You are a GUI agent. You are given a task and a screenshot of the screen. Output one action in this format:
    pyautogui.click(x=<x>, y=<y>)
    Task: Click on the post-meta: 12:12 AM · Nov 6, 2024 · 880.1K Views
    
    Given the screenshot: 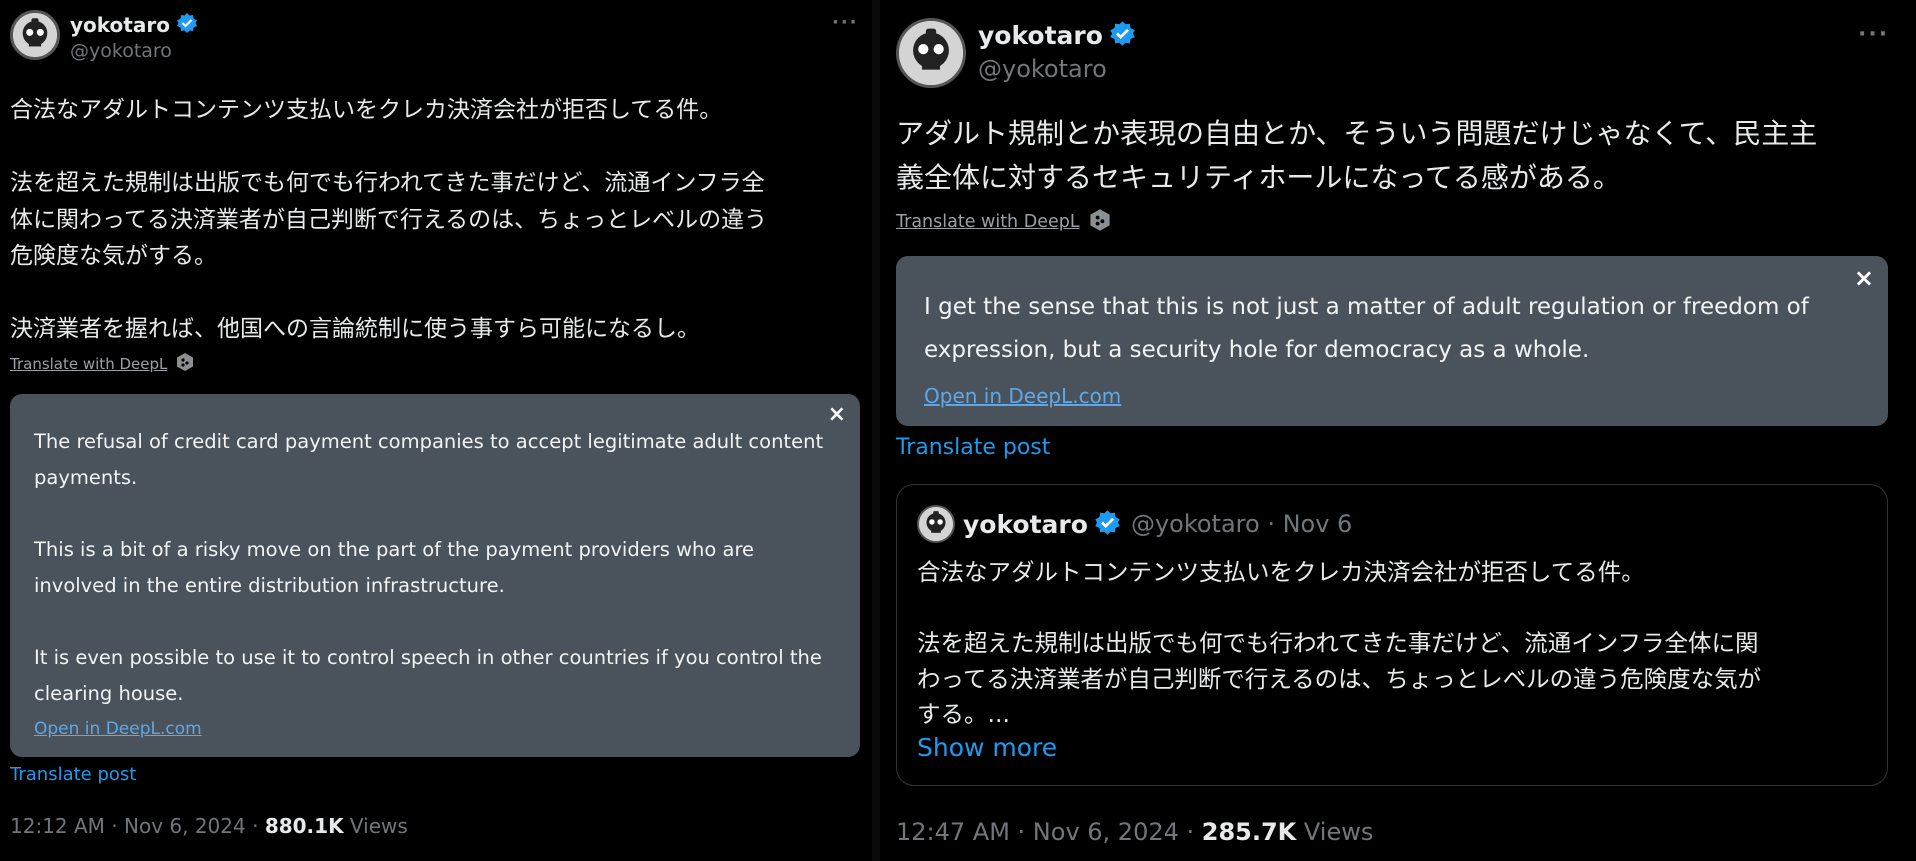 What is the action you would take?
    pyautogui.click(x=209, y=826)
    